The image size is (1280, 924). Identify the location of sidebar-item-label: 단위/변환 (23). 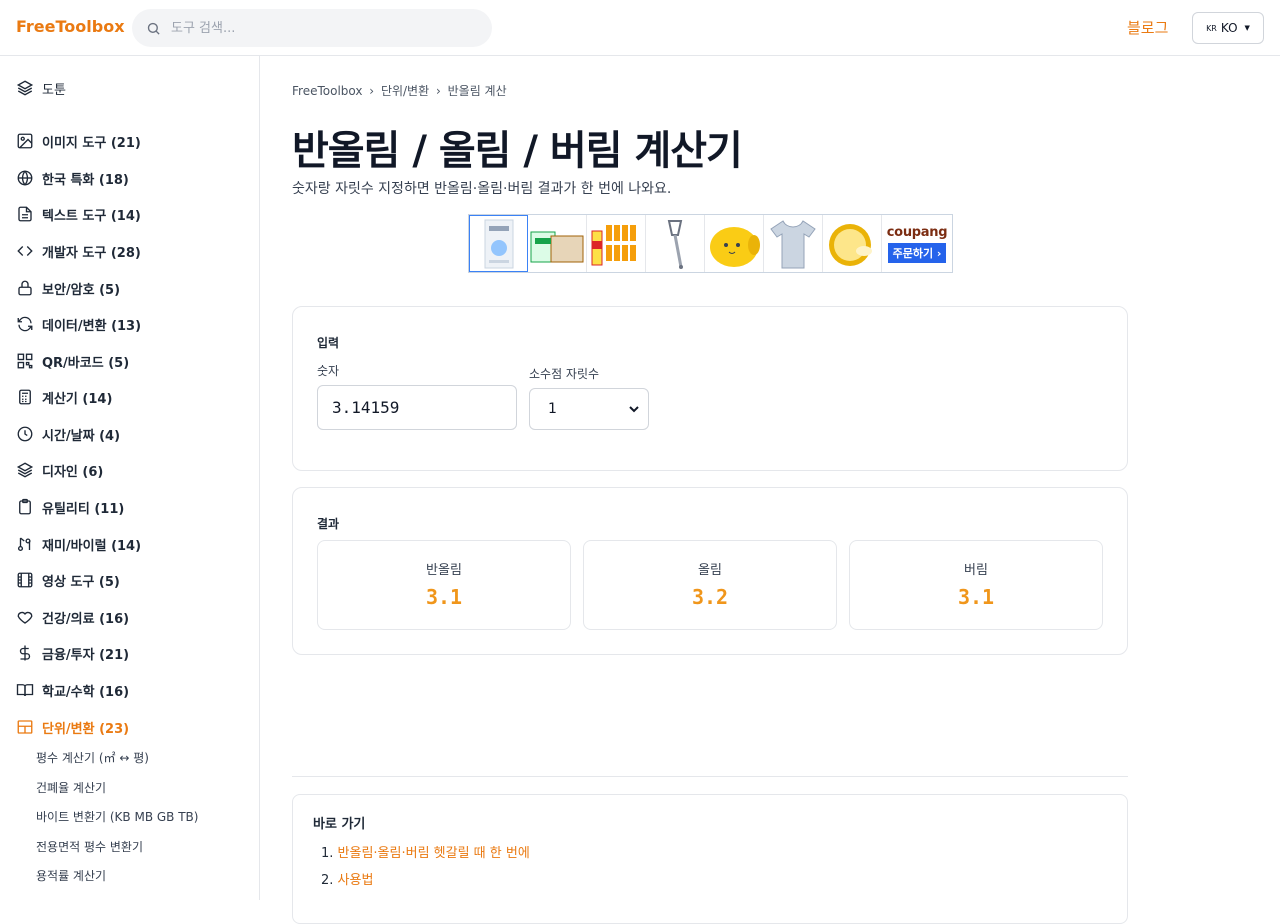
(86, 729).